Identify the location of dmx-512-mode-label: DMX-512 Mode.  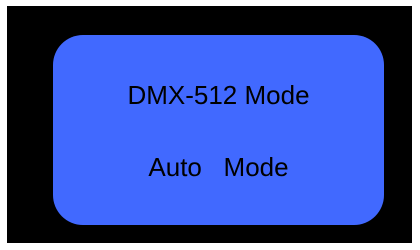
(218, 95).